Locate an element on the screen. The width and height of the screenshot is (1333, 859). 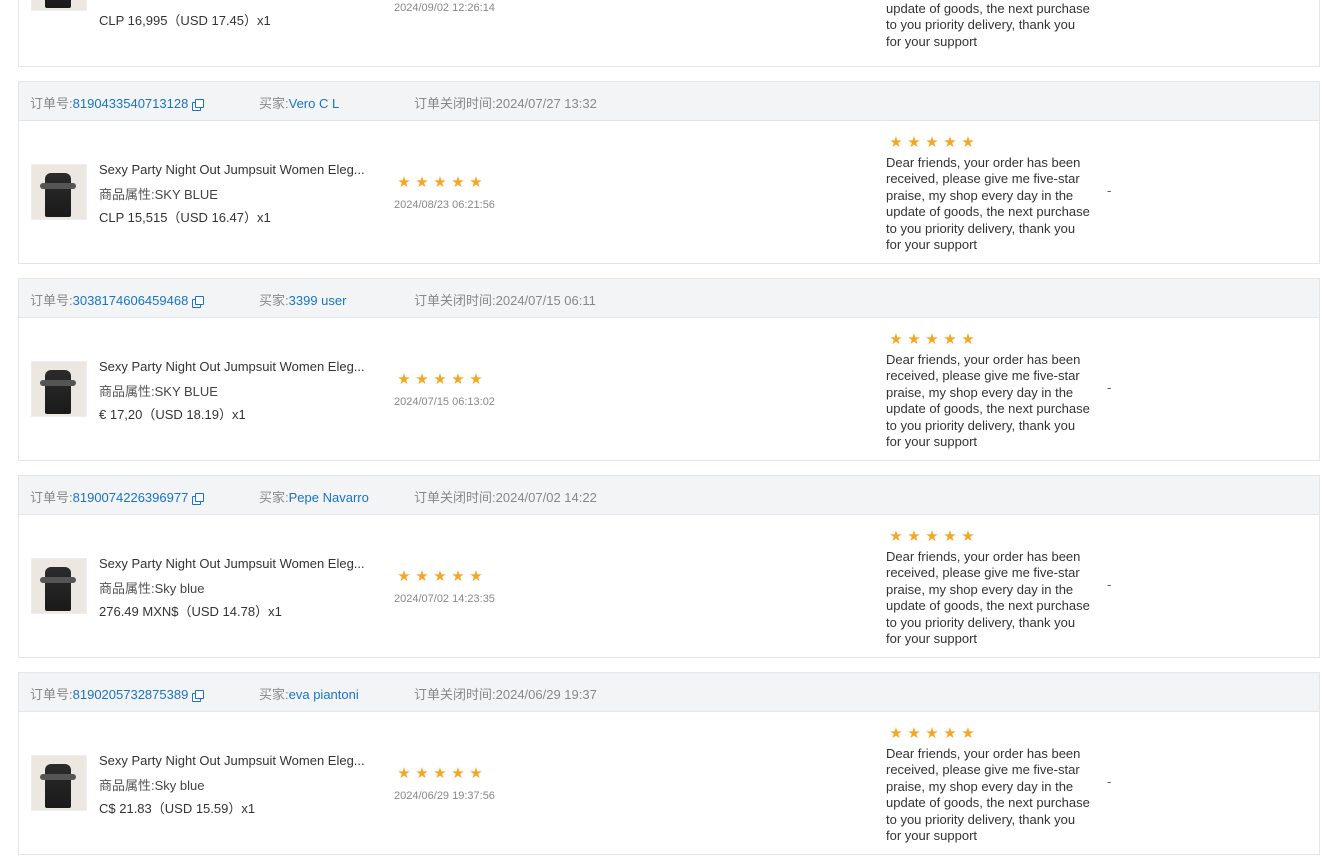
order-number-link: 8190205732875389 is located at coordinates (131, 694).